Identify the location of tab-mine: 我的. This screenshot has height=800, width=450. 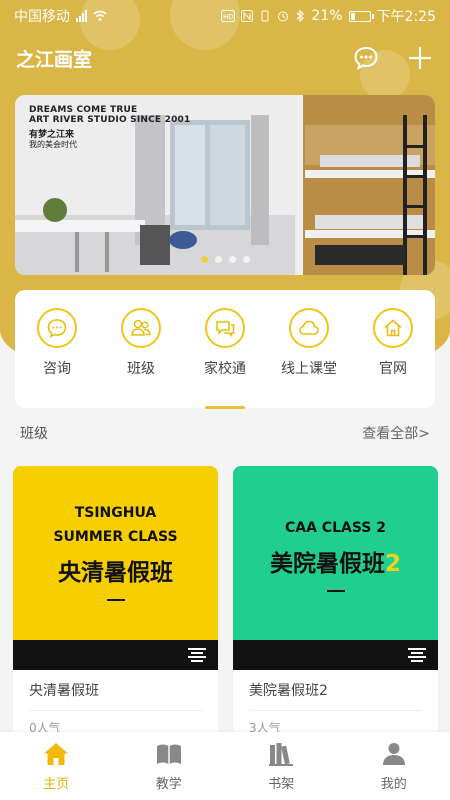
(394, 766).